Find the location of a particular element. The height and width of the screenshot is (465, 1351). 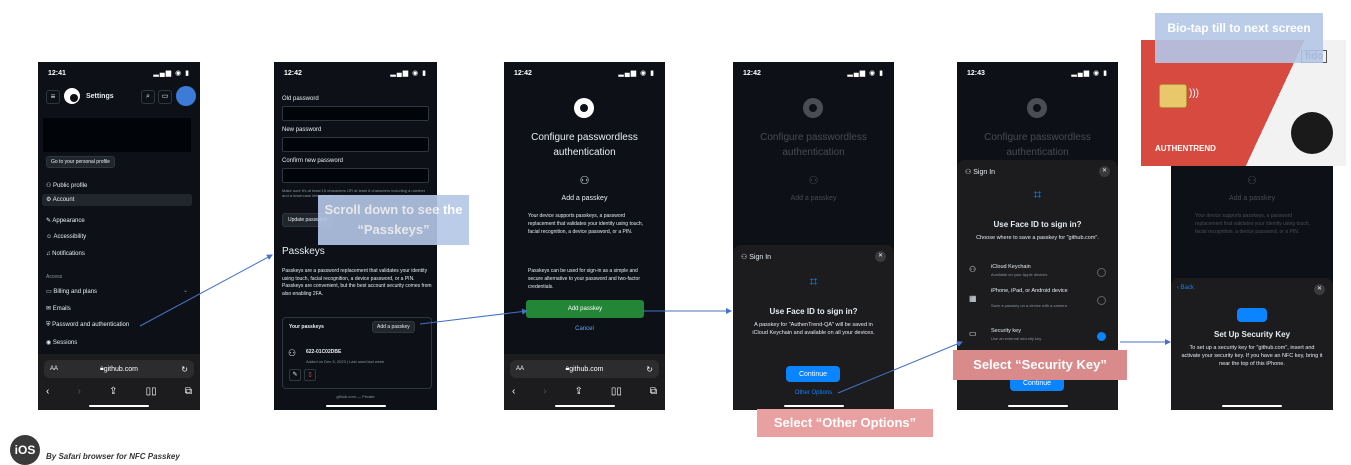

ios-badge-label: iOS is located at coordinates (25, 450).